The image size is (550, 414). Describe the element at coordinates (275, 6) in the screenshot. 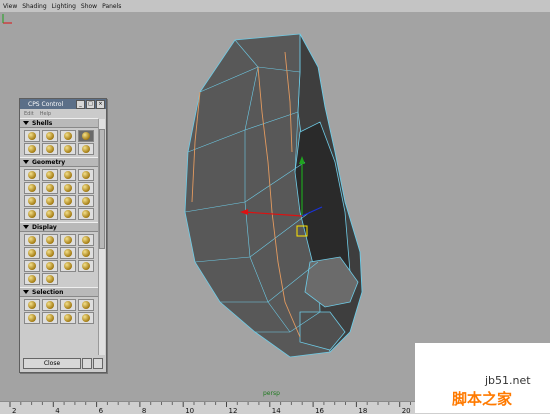

I see `viewport-menubar: View Shading Lighting Show Panels` at that location.